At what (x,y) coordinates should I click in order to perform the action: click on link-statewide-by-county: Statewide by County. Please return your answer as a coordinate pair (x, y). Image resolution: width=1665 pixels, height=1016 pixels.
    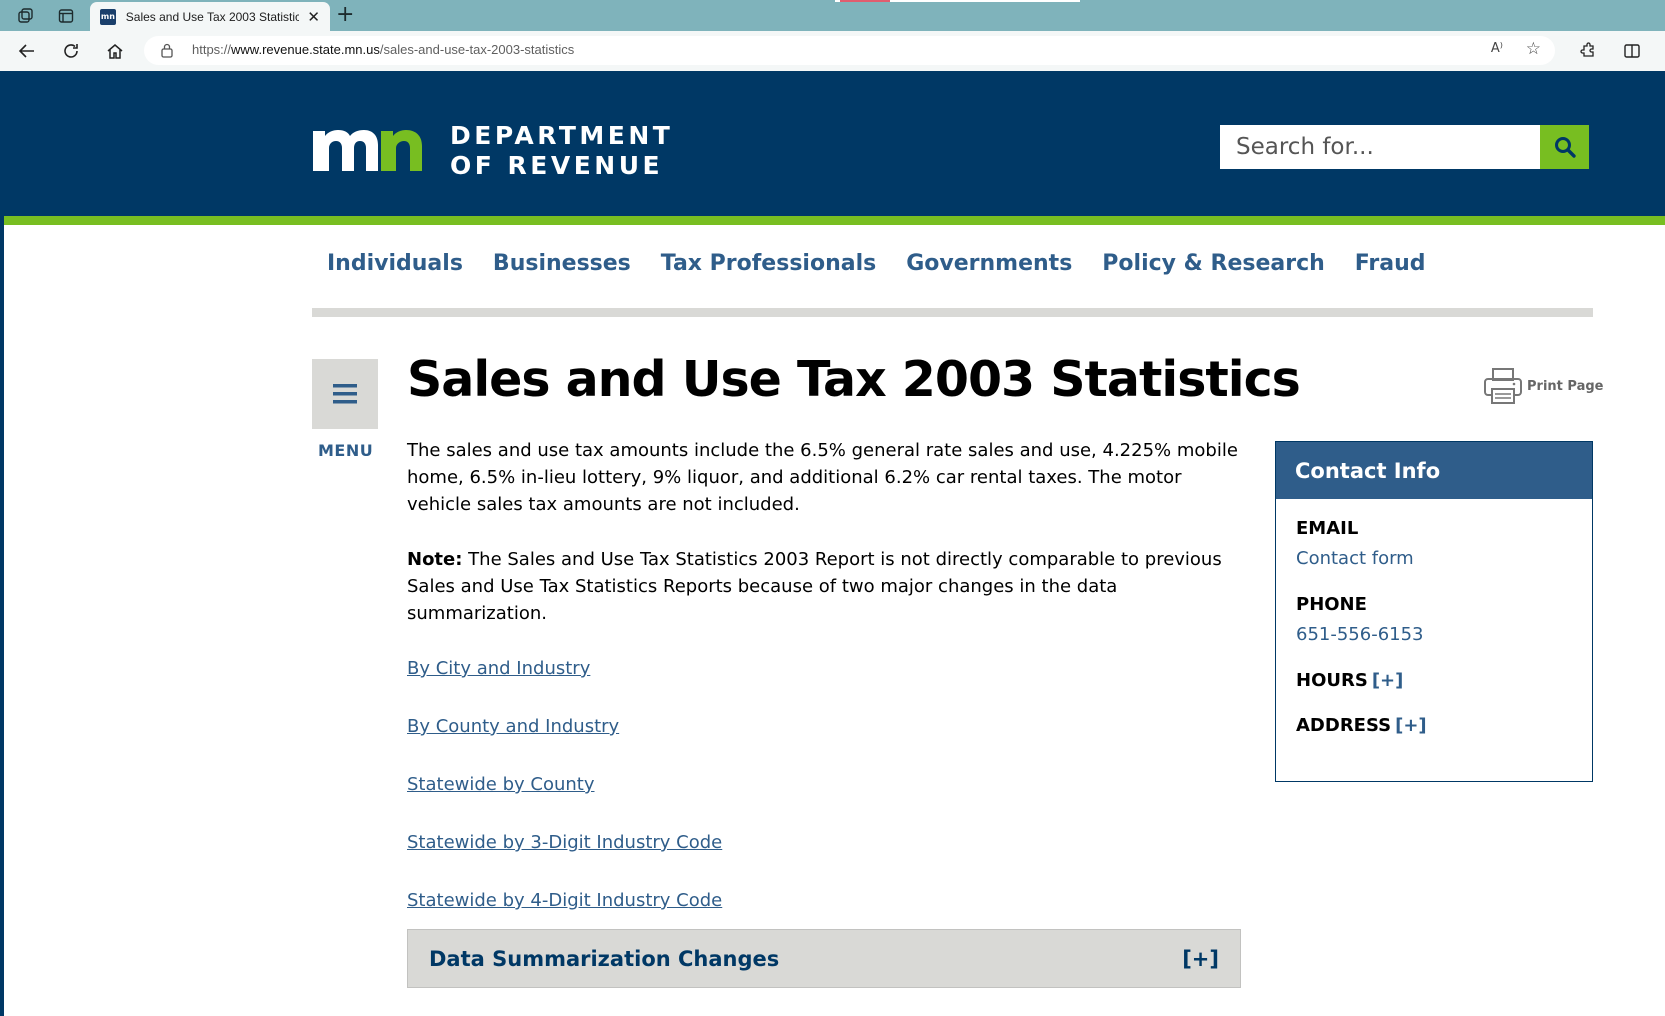
    Looking at the image, I should click on (498, 787).